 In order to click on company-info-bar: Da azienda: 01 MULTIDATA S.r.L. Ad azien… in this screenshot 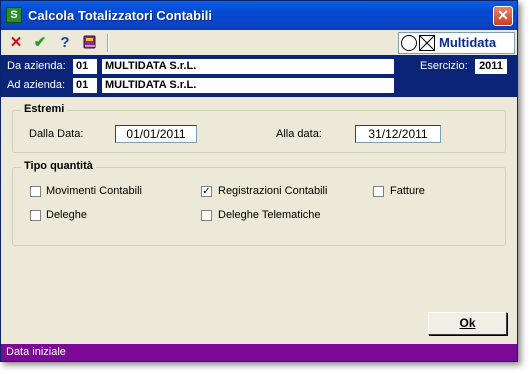, I will do `click(259, 76)`.